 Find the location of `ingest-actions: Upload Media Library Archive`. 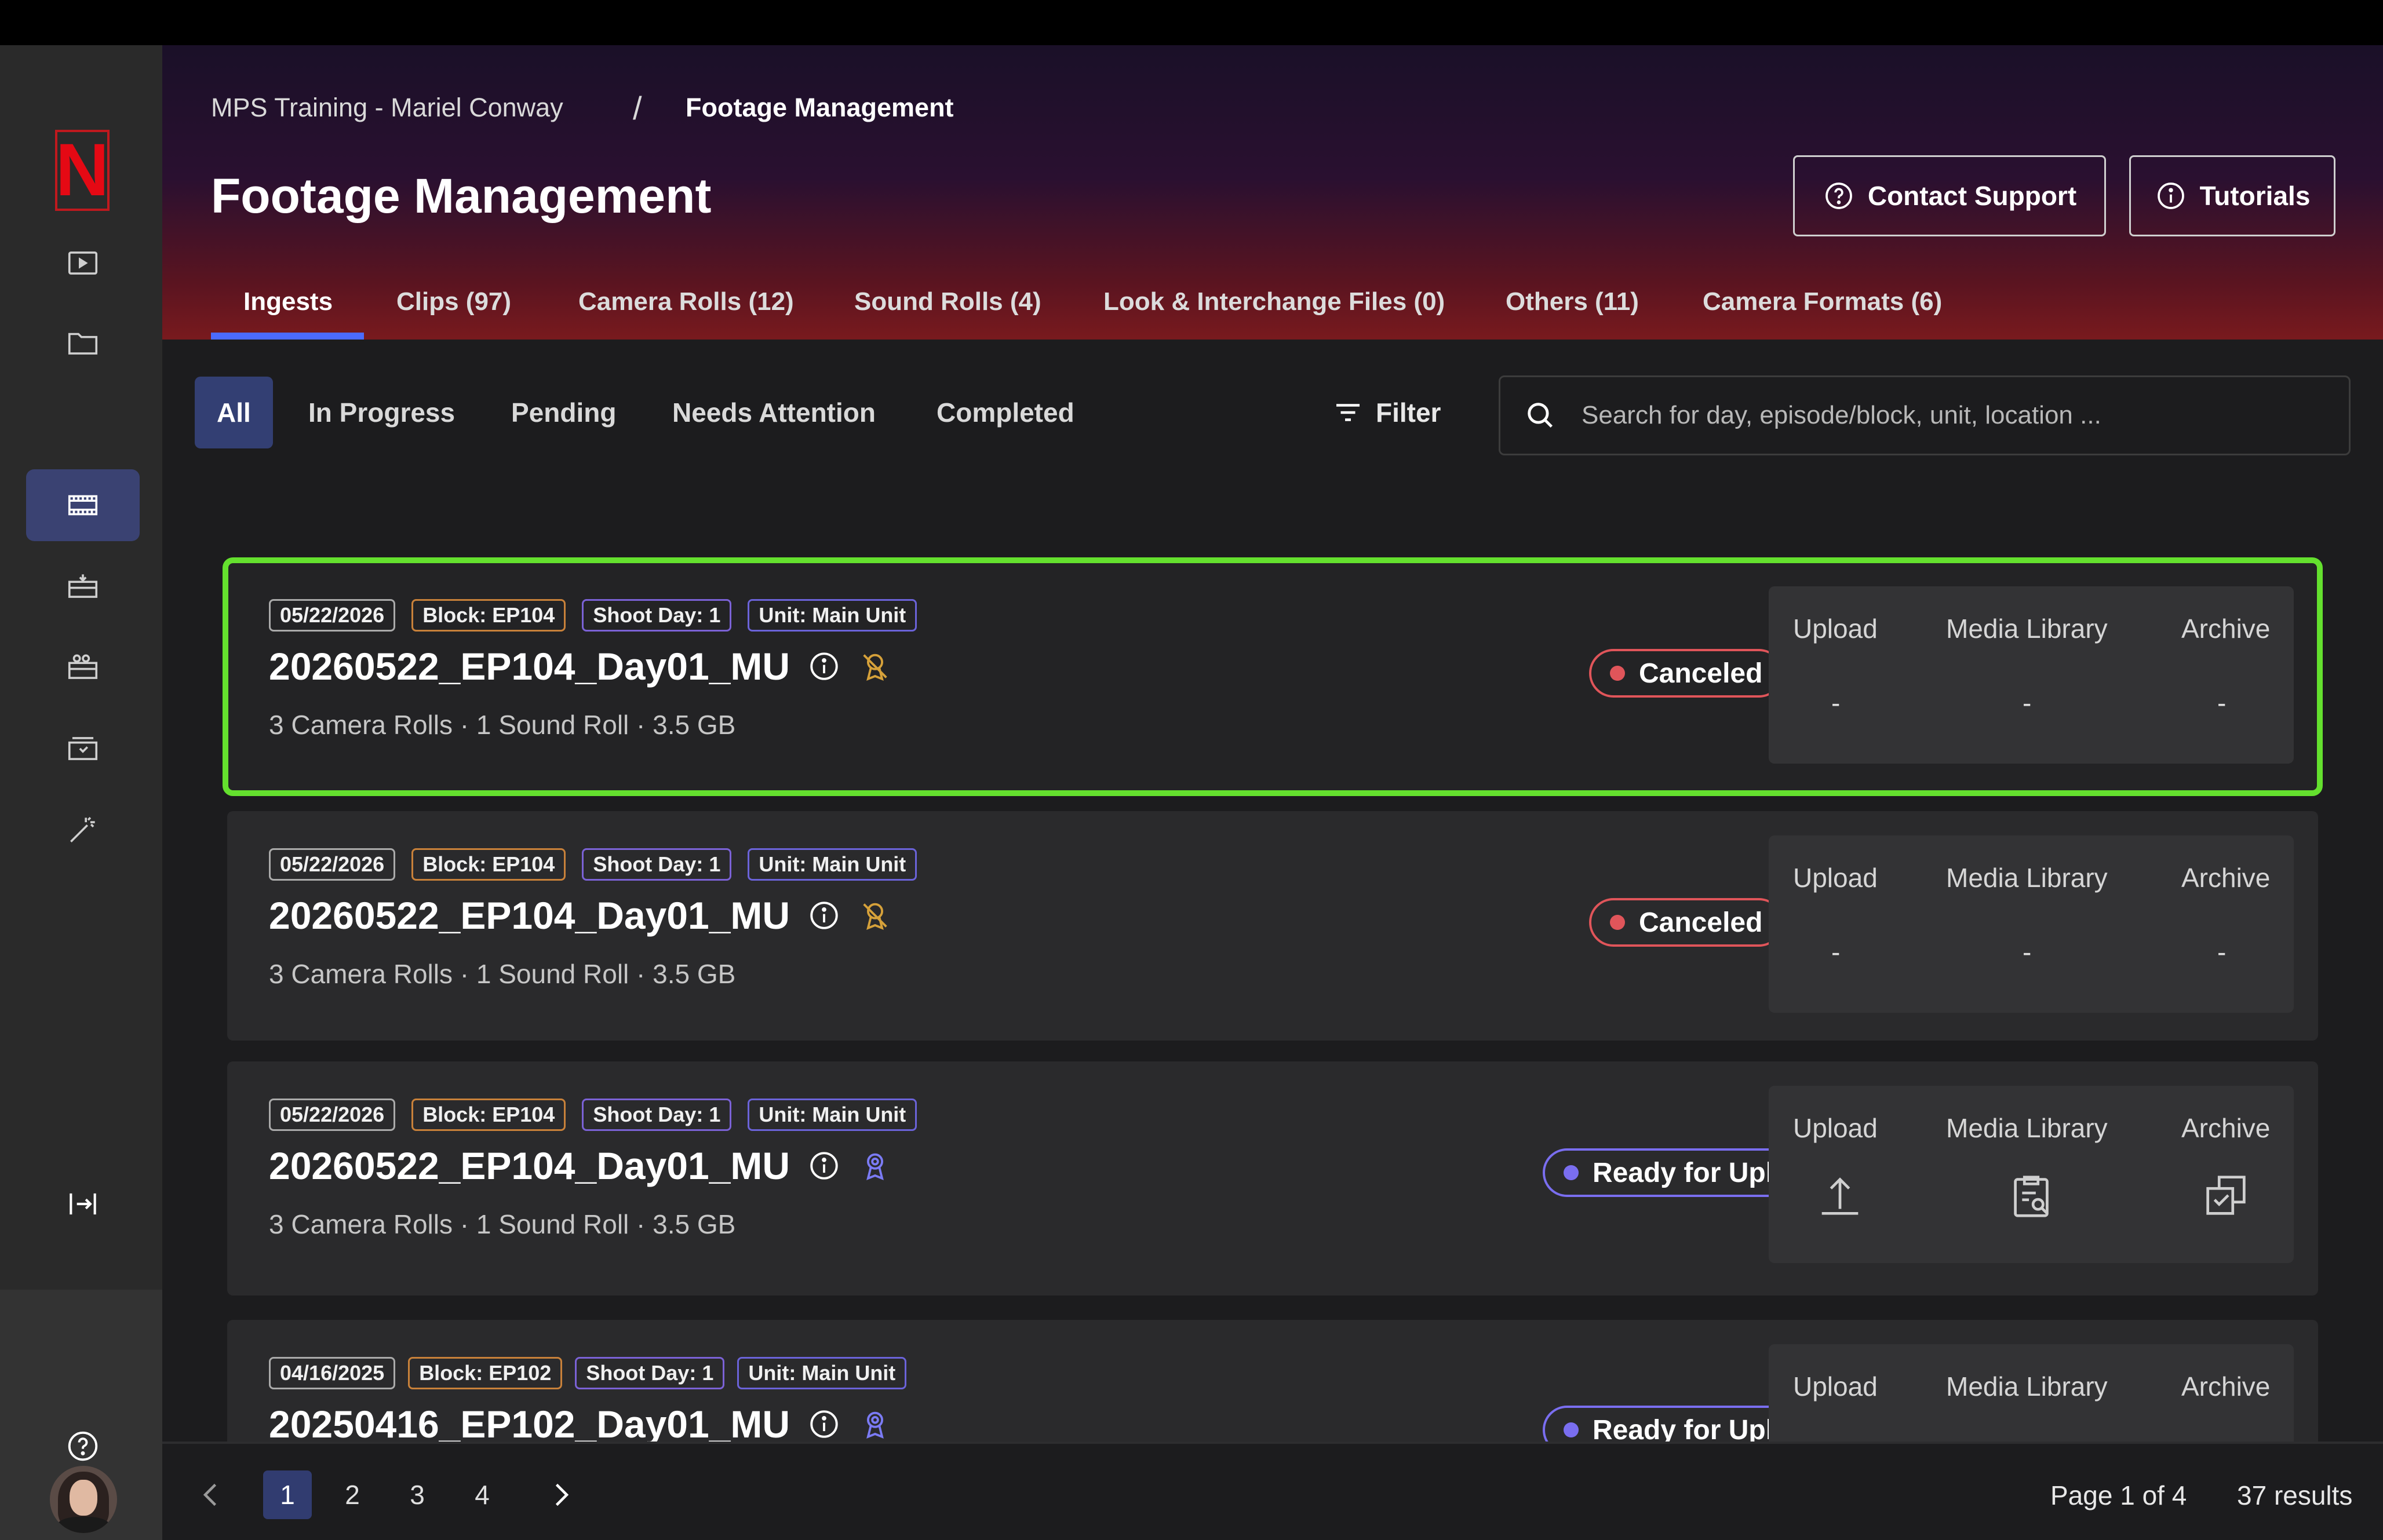

ingest-actions: Upload Media Library Archive is located at coordinates (2032, 1395).